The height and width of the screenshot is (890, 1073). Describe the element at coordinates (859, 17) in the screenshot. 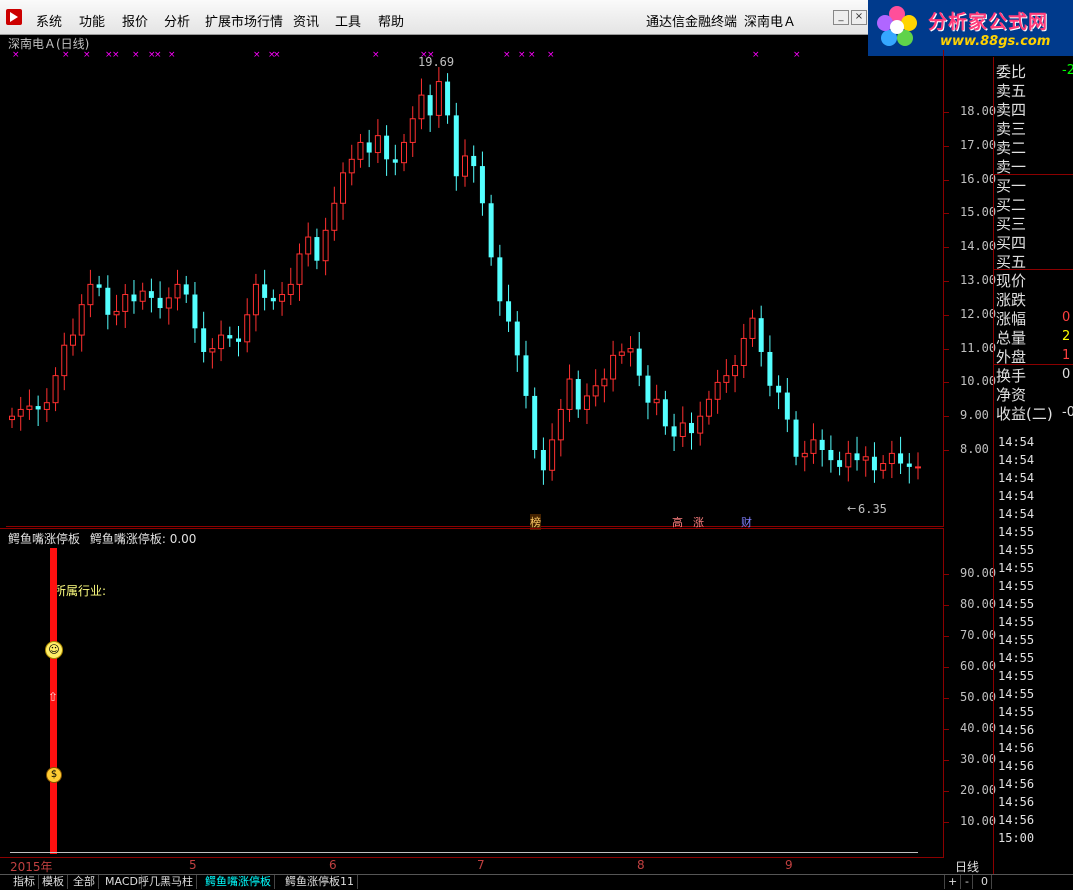

I see `close-icon: ×` at that location.